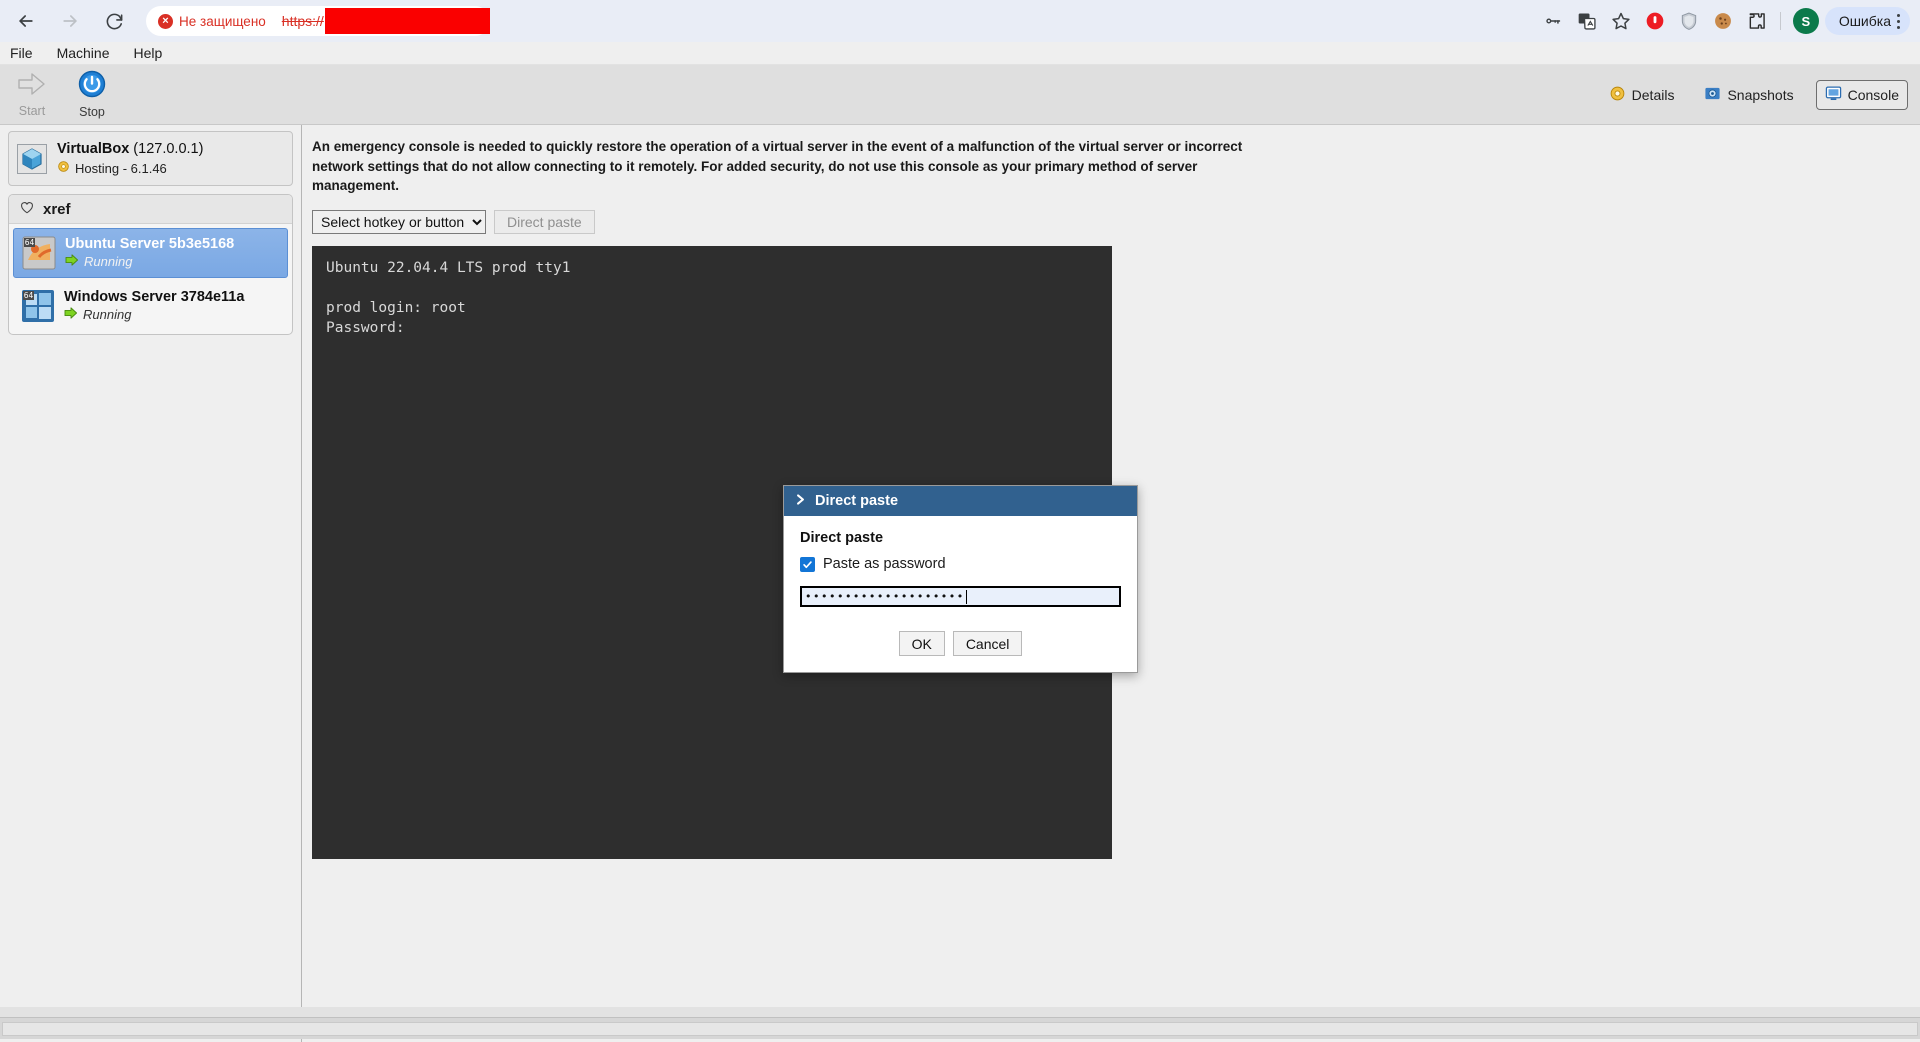  What do you see at coordinates (407, 21) in the screenshot?
I see `url-redacted-block` at bounding box center [407, 21].